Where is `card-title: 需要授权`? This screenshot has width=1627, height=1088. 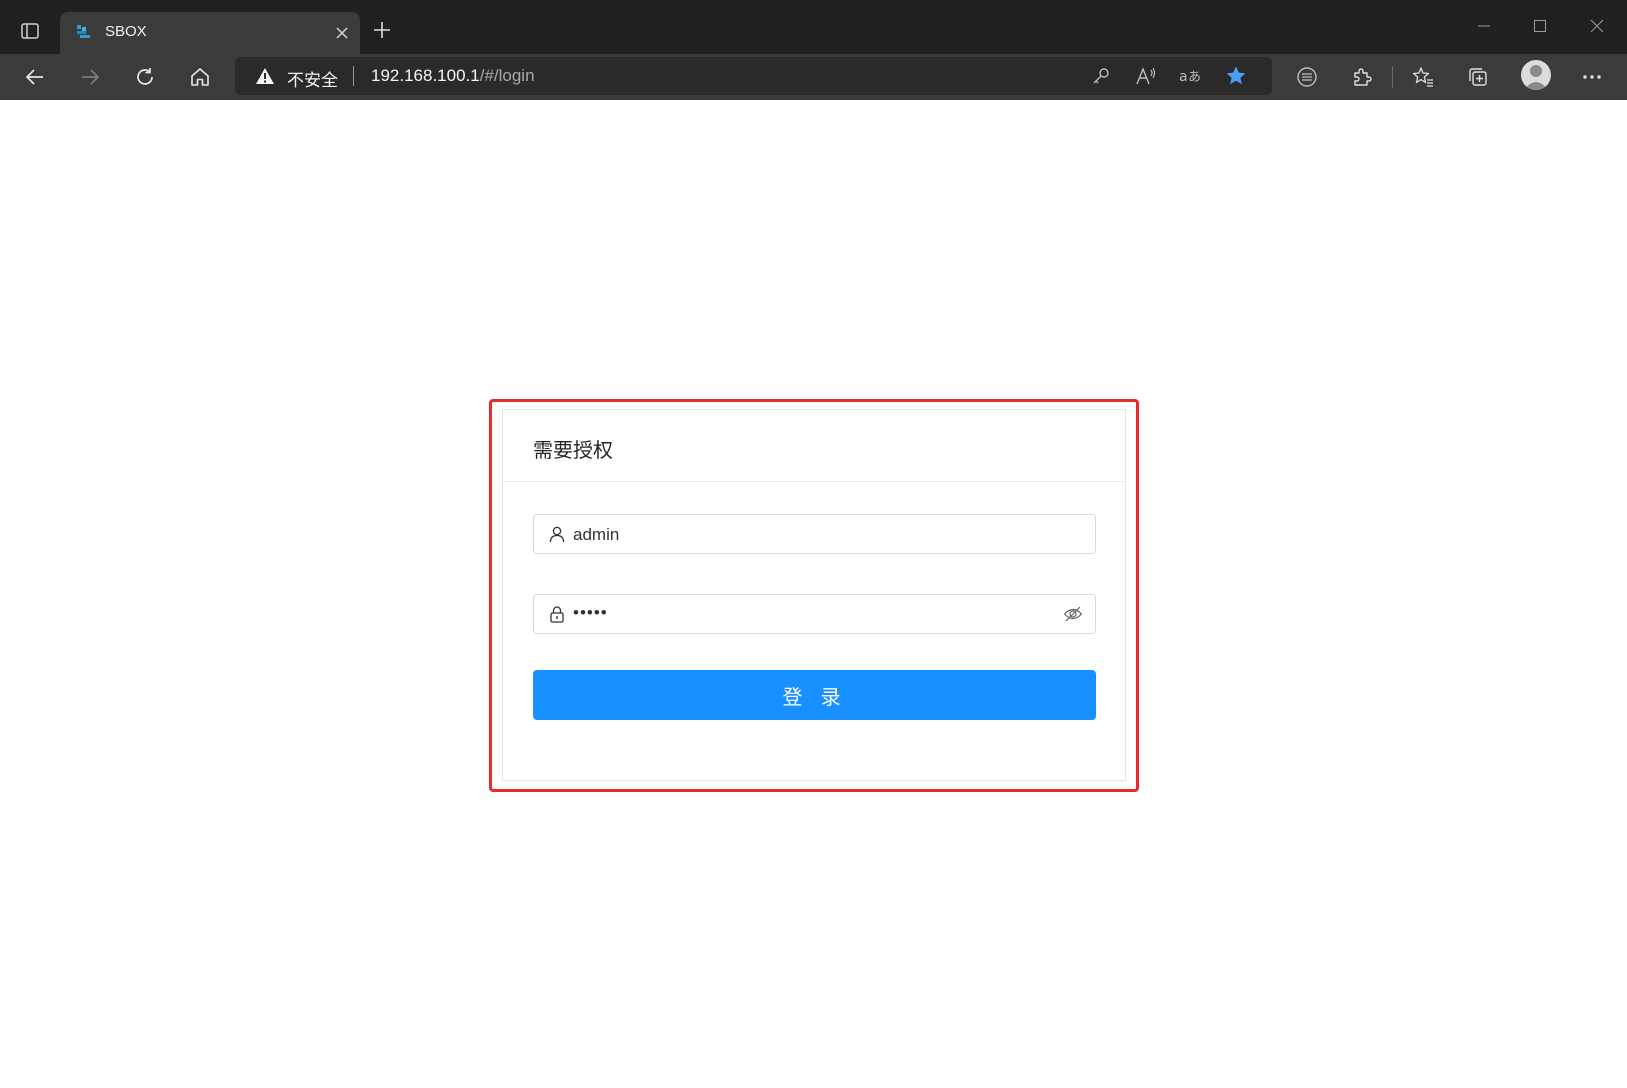
card-title: 需要授权 is located at coordinates (573, 450).